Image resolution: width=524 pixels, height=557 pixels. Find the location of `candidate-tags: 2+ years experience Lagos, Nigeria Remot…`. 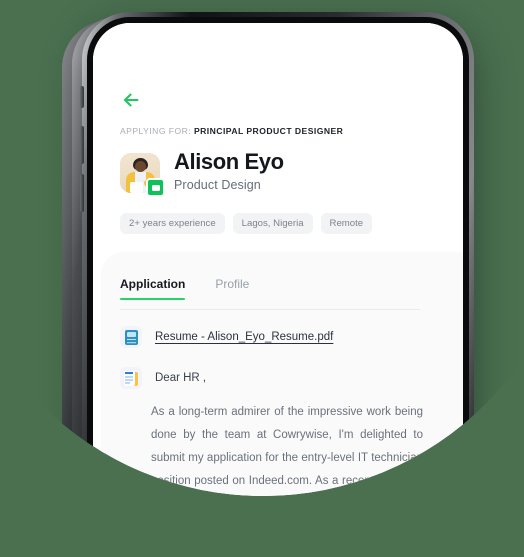

candidate-tags: 2+ years experience Lagos, Nigeria Remot… is located at coordinates (246, 223).